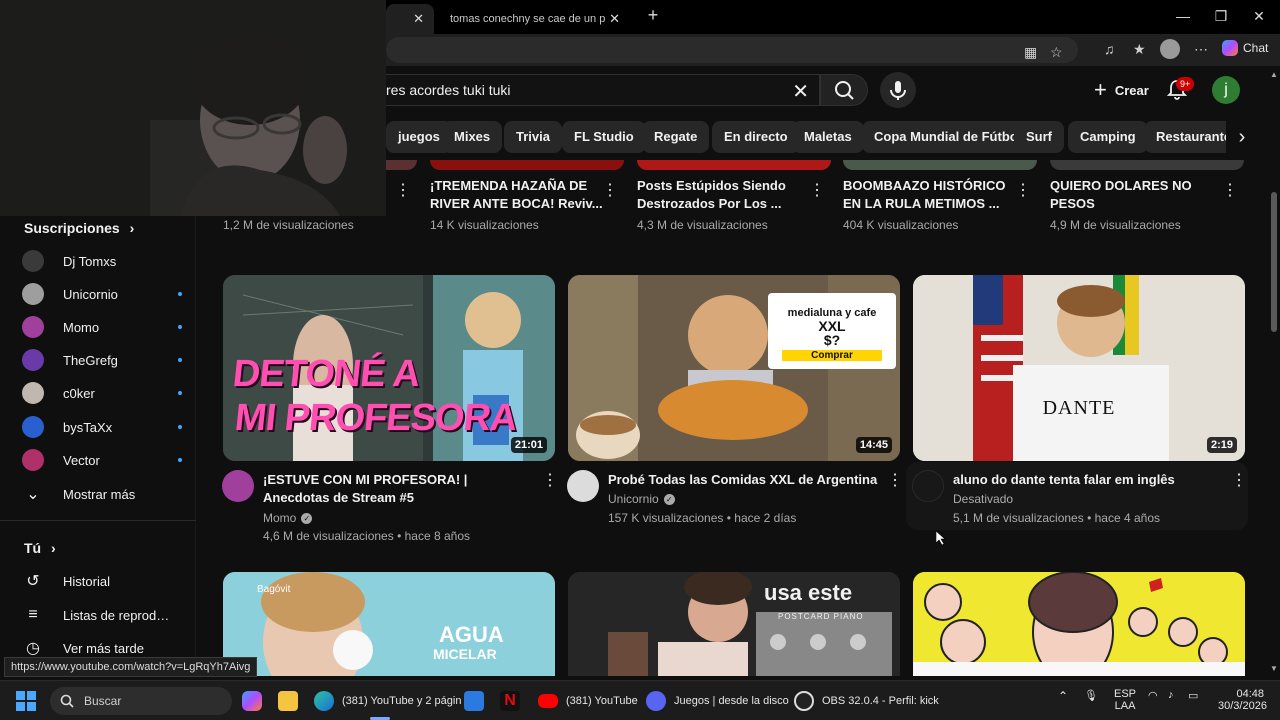 The image size is (1280, 720). I want to click on channel-name: Unicornio, so click(633, 499).